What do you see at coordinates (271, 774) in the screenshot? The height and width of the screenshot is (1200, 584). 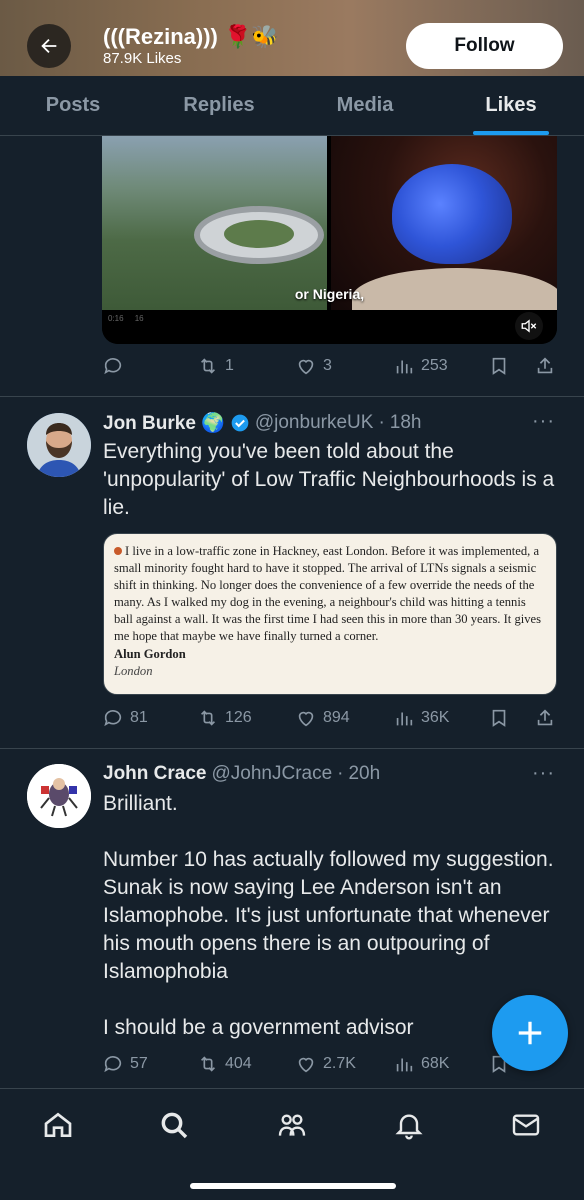 I see `author-handle: @JohnJCrace` at bounding box center [271, 774].